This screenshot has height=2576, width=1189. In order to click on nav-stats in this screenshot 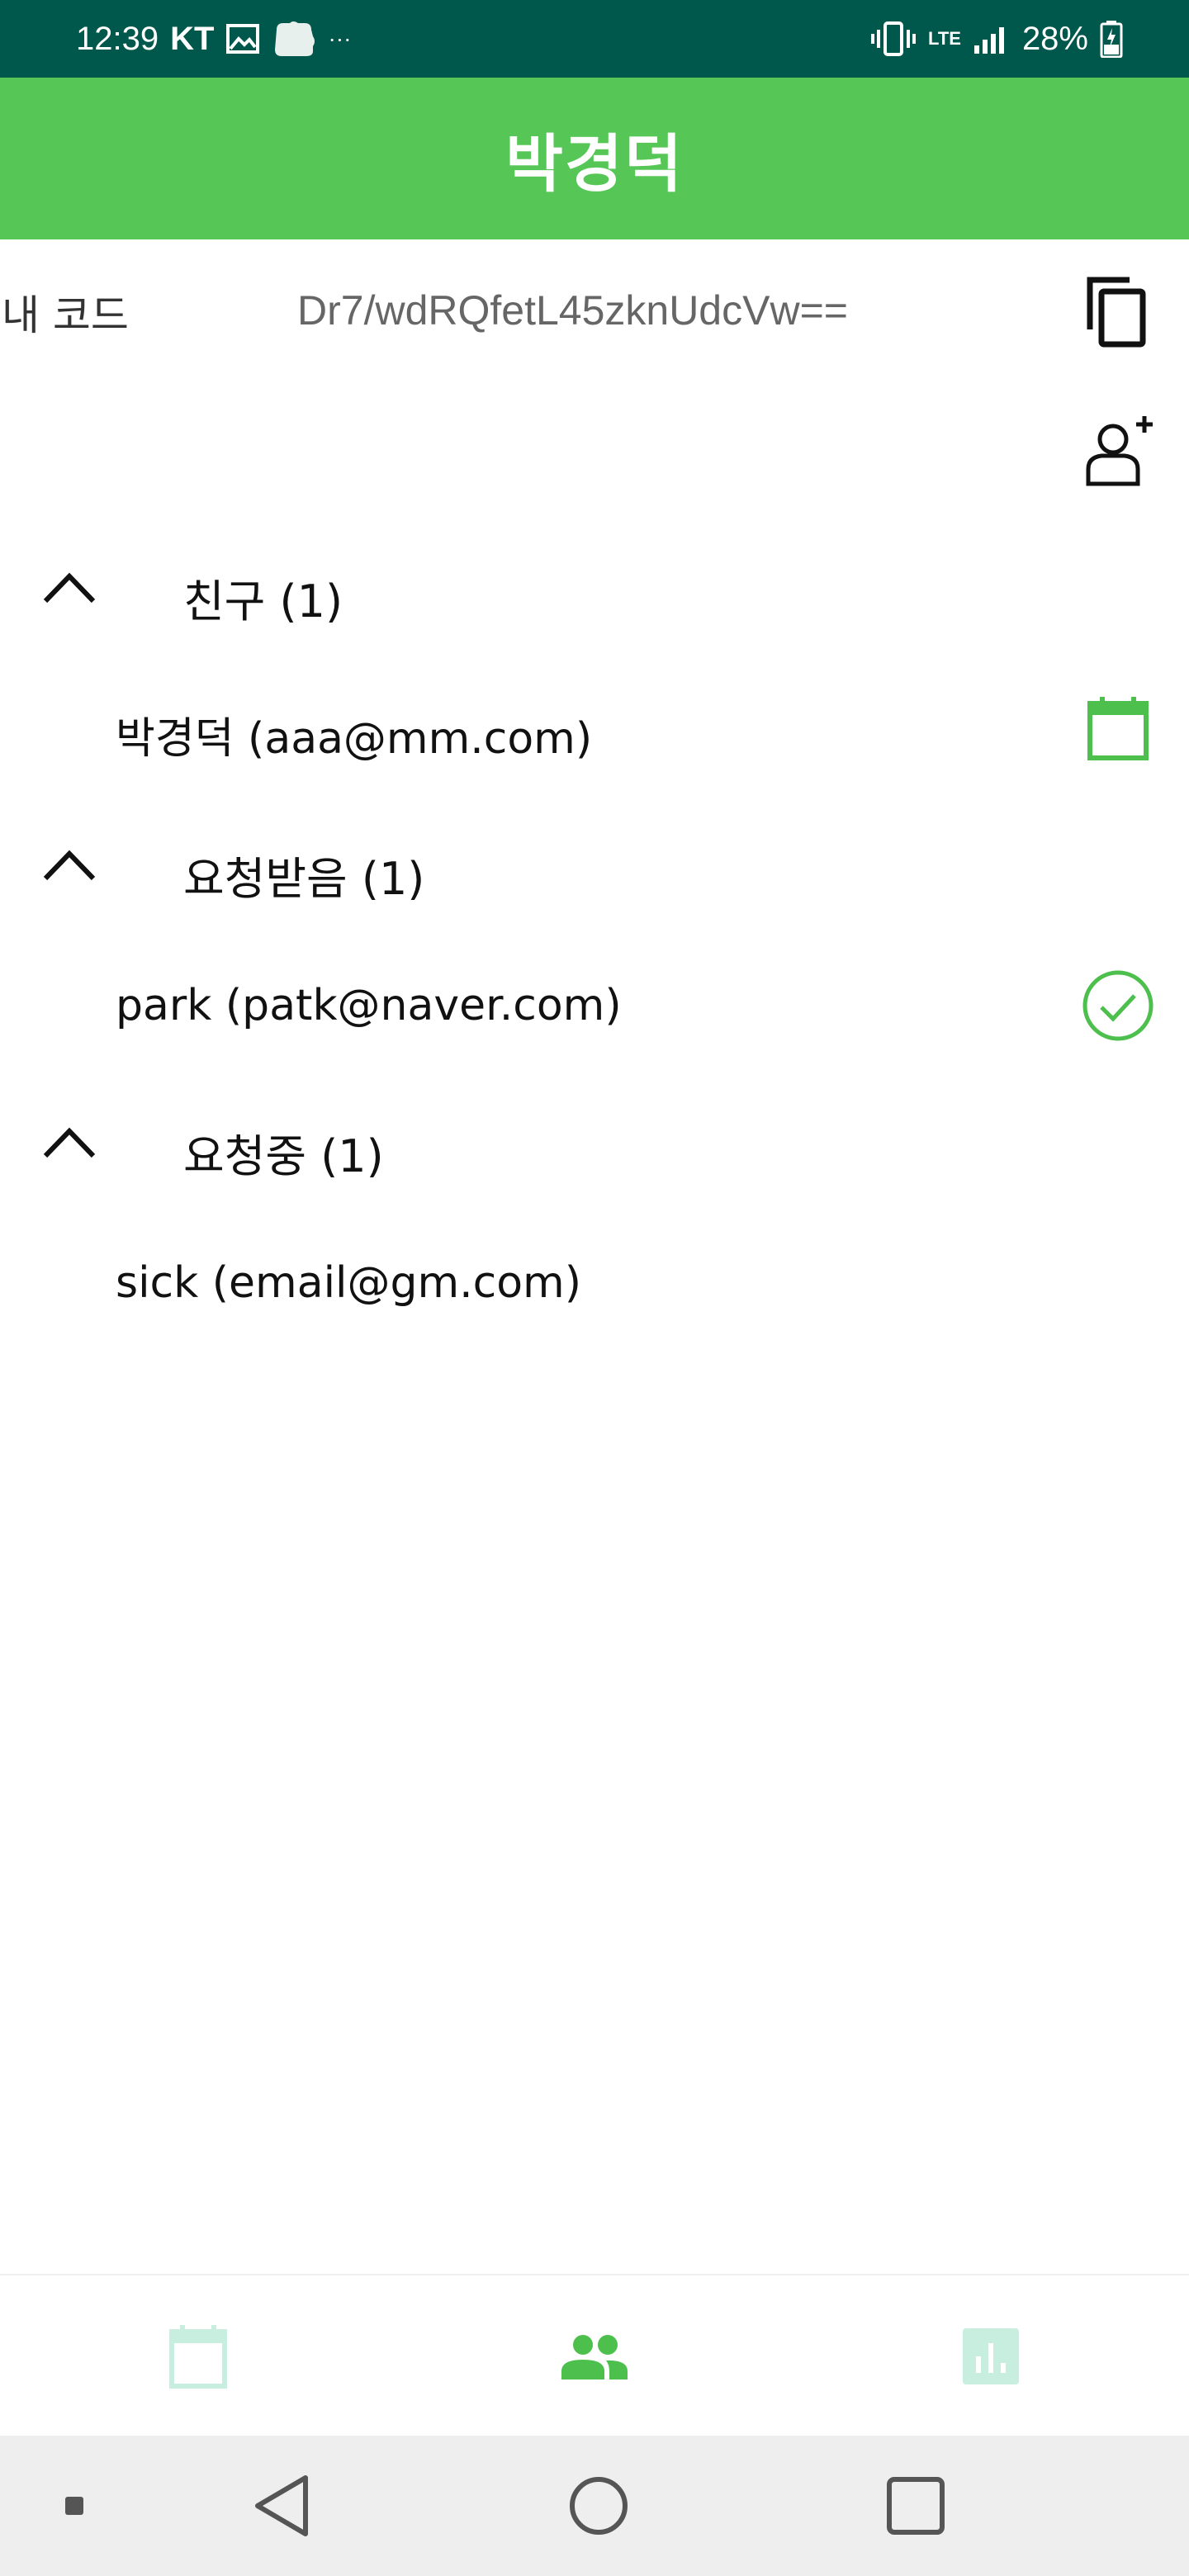, I will do `click(991, 2356)`.